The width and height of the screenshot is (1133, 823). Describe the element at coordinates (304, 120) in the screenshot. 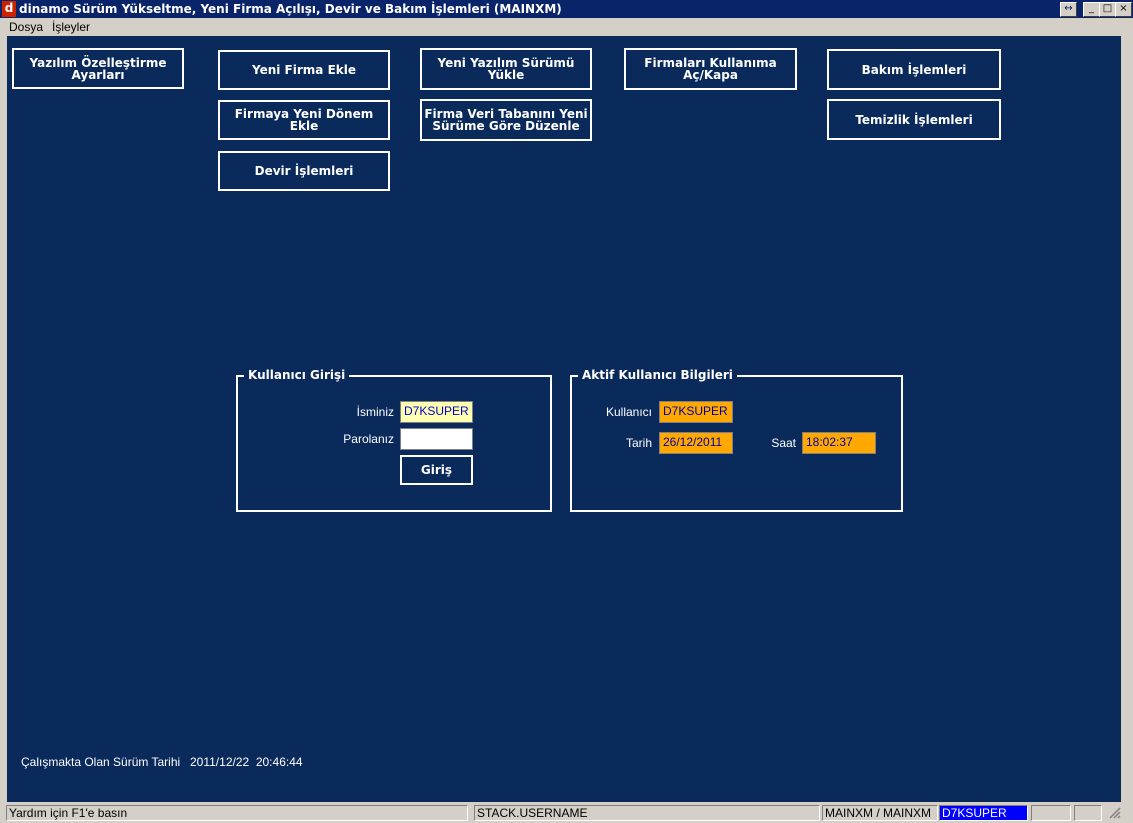

I see `firmaya-yeni-donem-ekle-button: Firmaya Yeni Dönem Ekle` at that location.